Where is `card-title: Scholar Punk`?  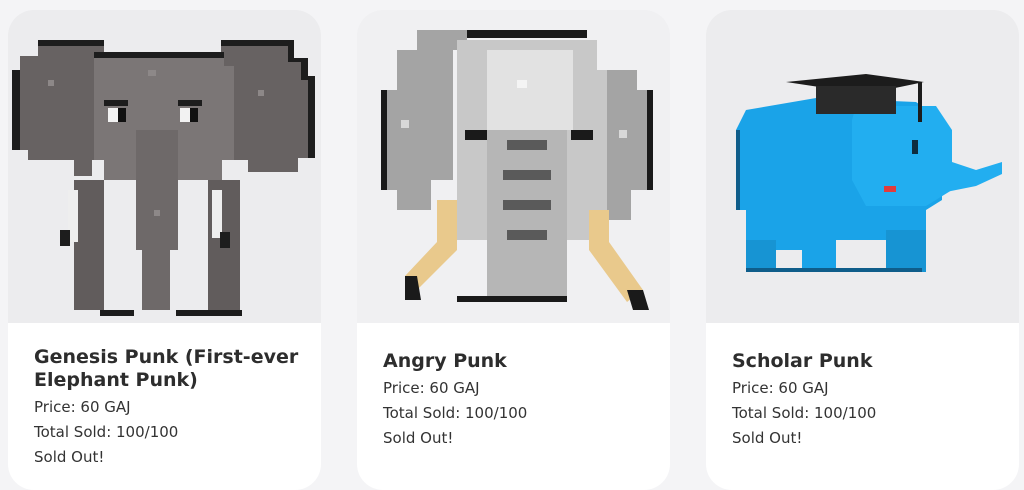 card-title: Scholar Punk is located at coordinates (802, 361).